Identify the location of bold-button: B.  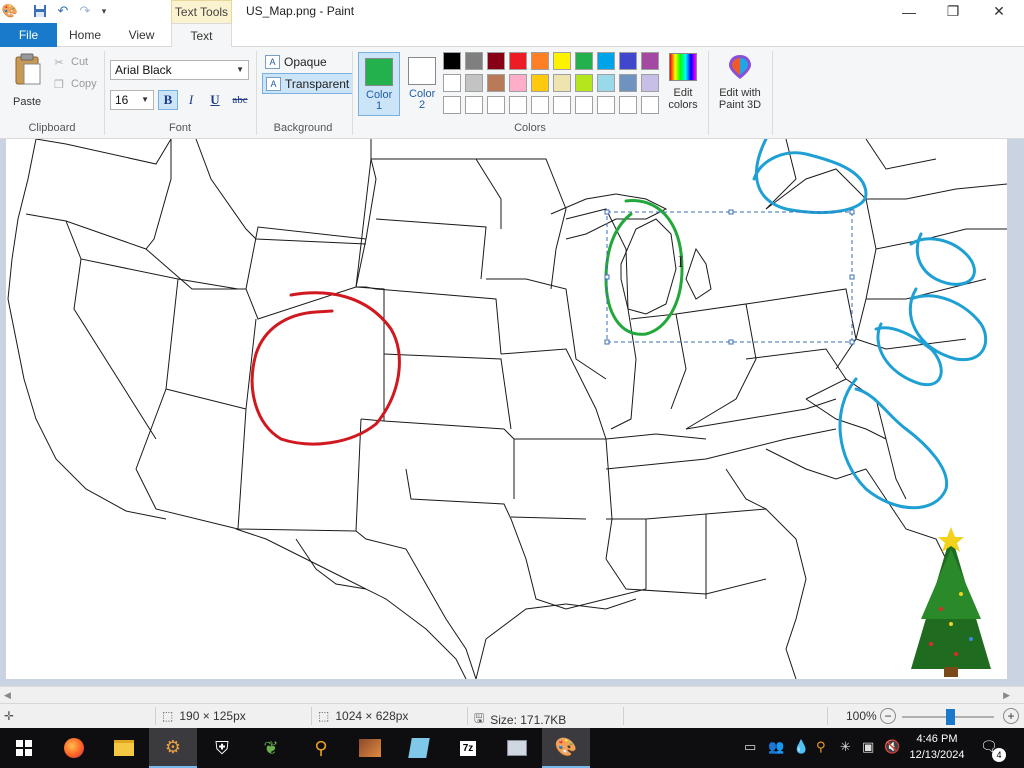
(168, 100).